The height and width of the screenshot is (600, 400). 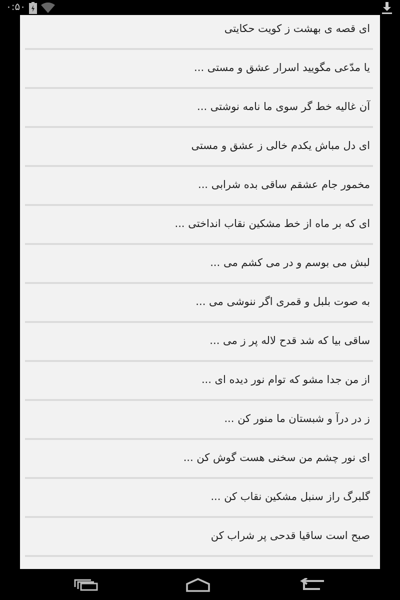 What do you see at coordinates (33, 8) in the screenshot?
I see `battery-icon` at bounding box center [33, 8].